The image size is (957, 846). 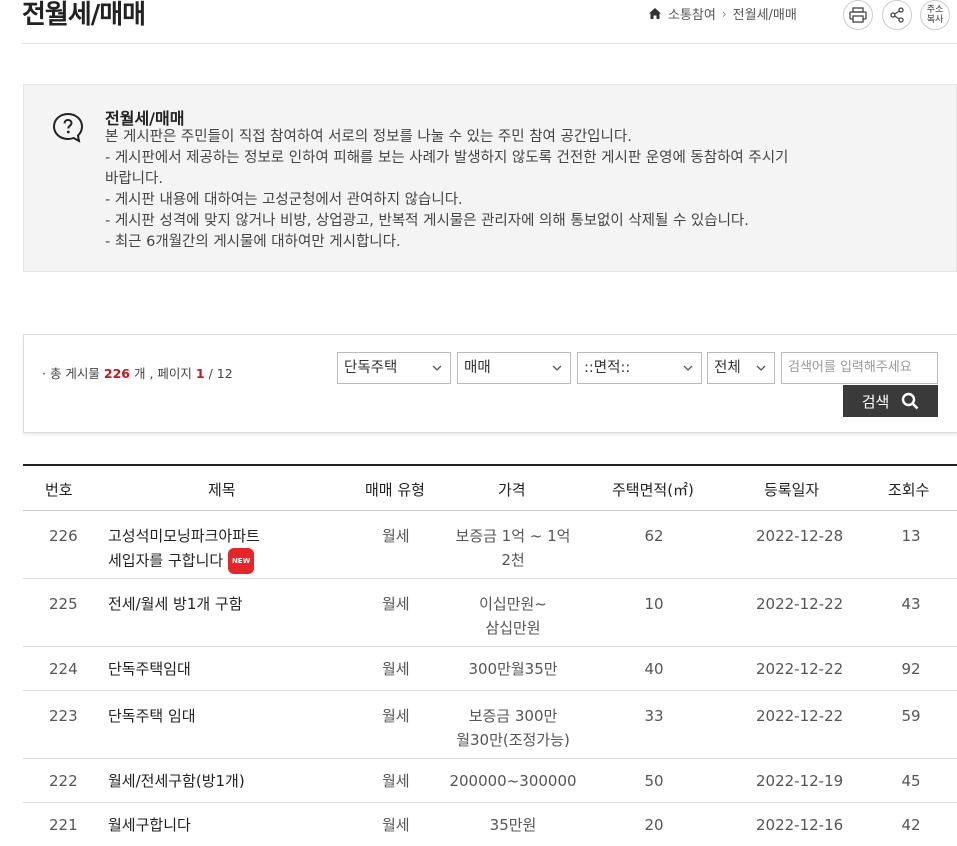 I want to click on col-views: 조회수, so click(x=909, y=490).